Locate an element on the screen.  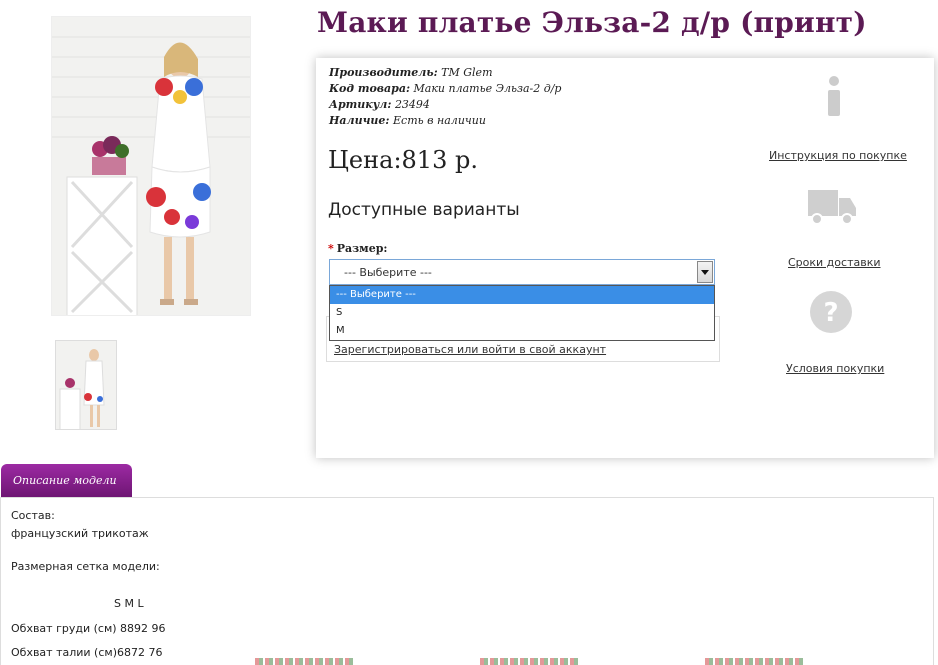
sku-label: Артикул: is located at coordinates (360, 104).